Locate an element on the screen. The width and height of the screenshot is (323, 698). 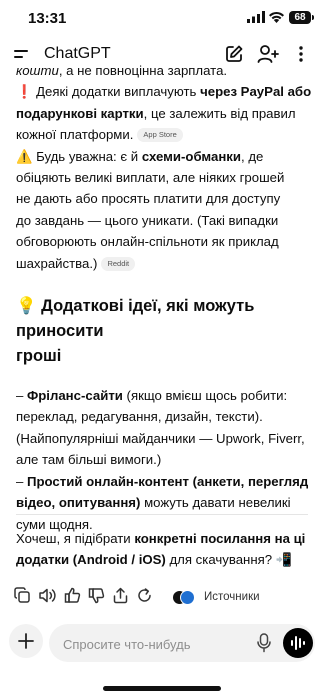
attach-button is located at coordinates (26, 641).